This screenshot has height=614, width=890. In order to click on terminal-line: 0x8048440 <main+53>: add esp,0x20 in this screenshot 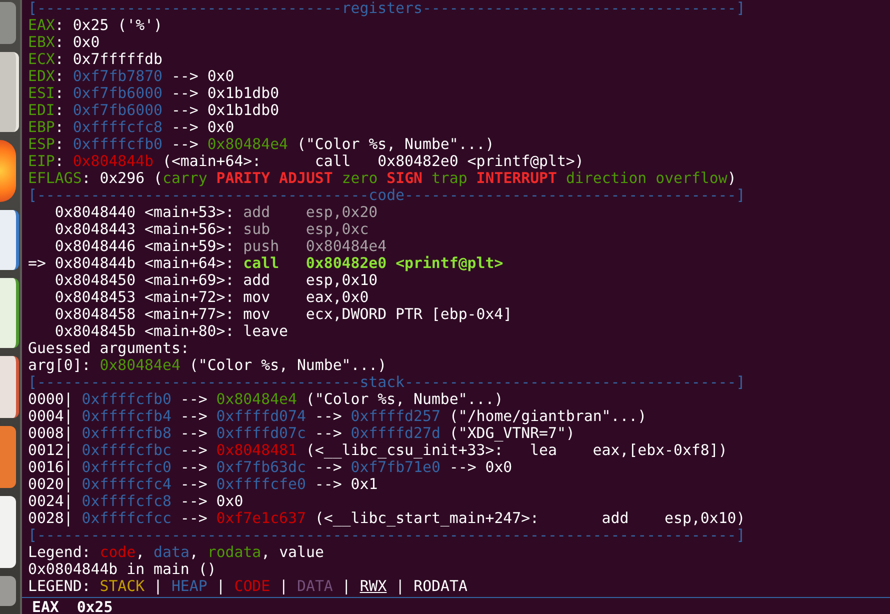, I will do `click(216, 212)`.